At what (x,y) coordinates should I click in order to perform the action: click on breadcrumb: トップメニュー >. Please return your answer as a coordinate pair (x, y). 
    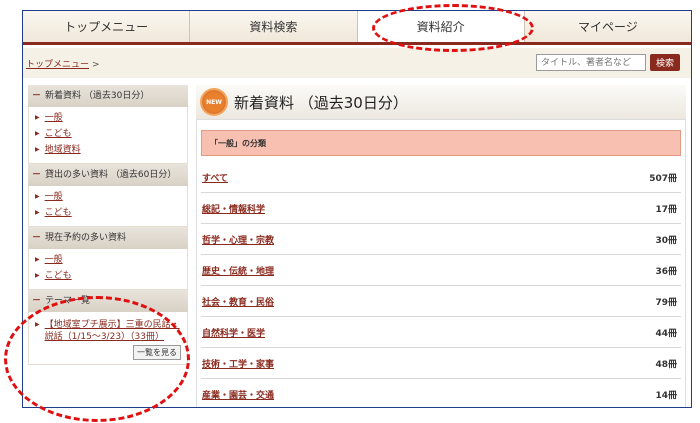
    Looking at the image, I should click on (63, 63).